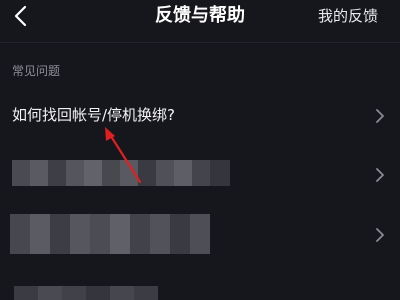  What do you see at coordinates (348, 16) in the screenshot?
I see `my-feedback-link: 我的反馈` at bounding box center [348, 16].